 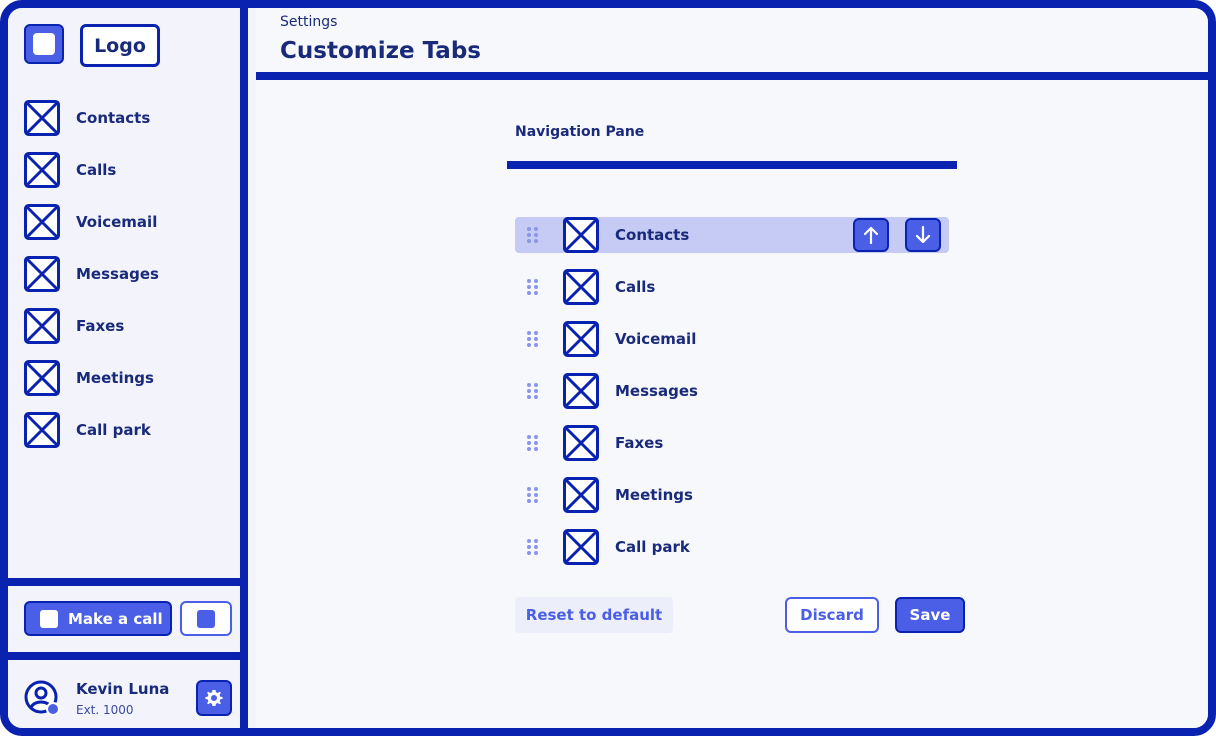 What do you see at coordinates (49, 618) in the screenshot?
I see `call-icon` at bounding box center [49, 618].